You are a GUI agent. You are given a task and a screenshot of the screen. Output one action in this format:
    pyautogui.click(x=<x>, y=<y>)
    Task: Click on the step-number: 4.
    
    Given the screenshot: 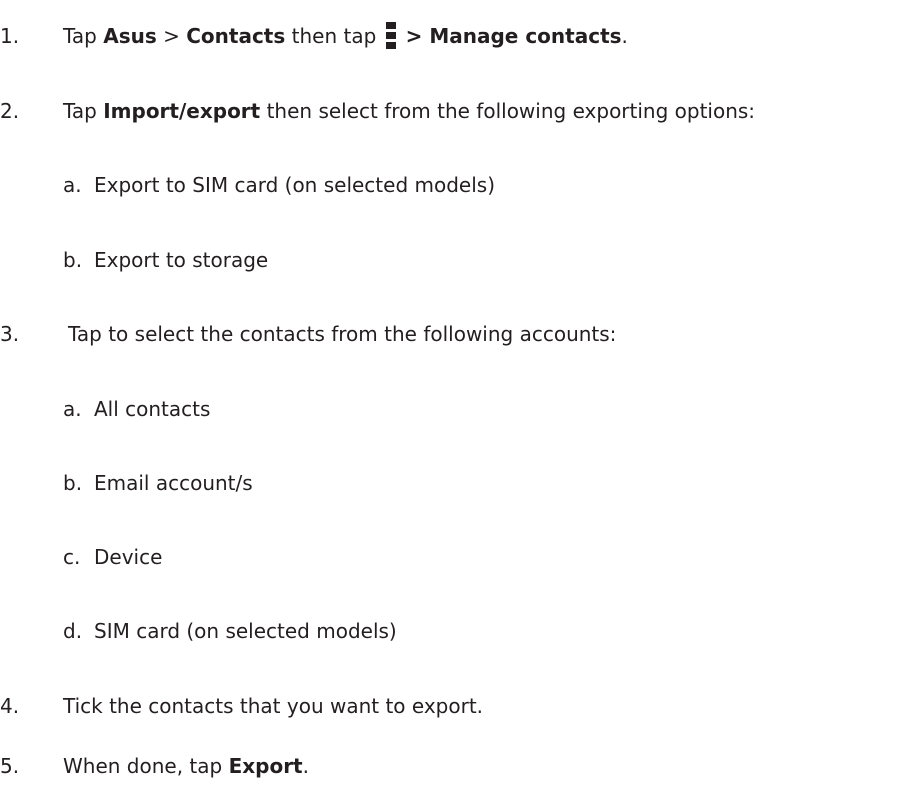 What is the action you would take?
    pyautogui.click(x=10, y=706)
    